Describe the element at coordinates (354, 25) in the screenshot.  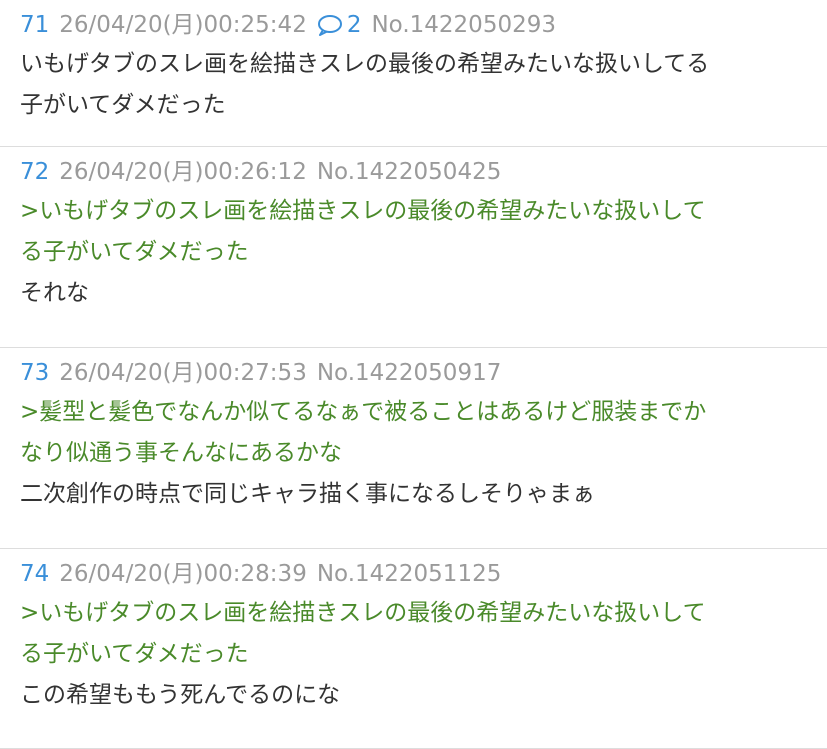
I see `reply-count: 2` at that location.